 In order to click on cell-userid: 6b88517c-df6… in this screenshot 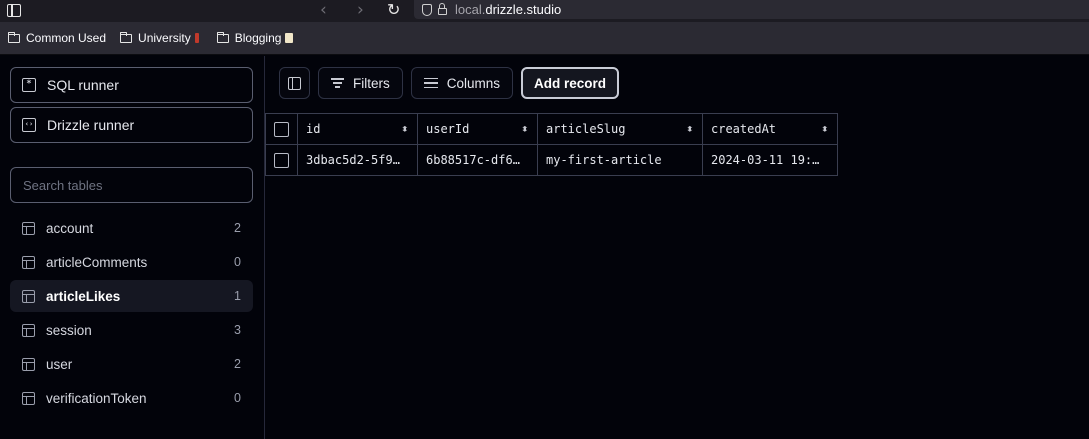, I will do `click(477, 160)`.